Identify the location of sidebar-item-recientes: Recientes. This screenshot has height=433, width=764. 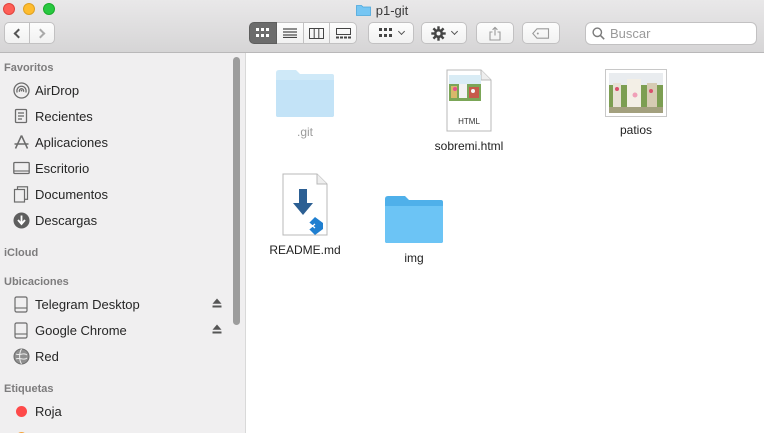
(122, 116).